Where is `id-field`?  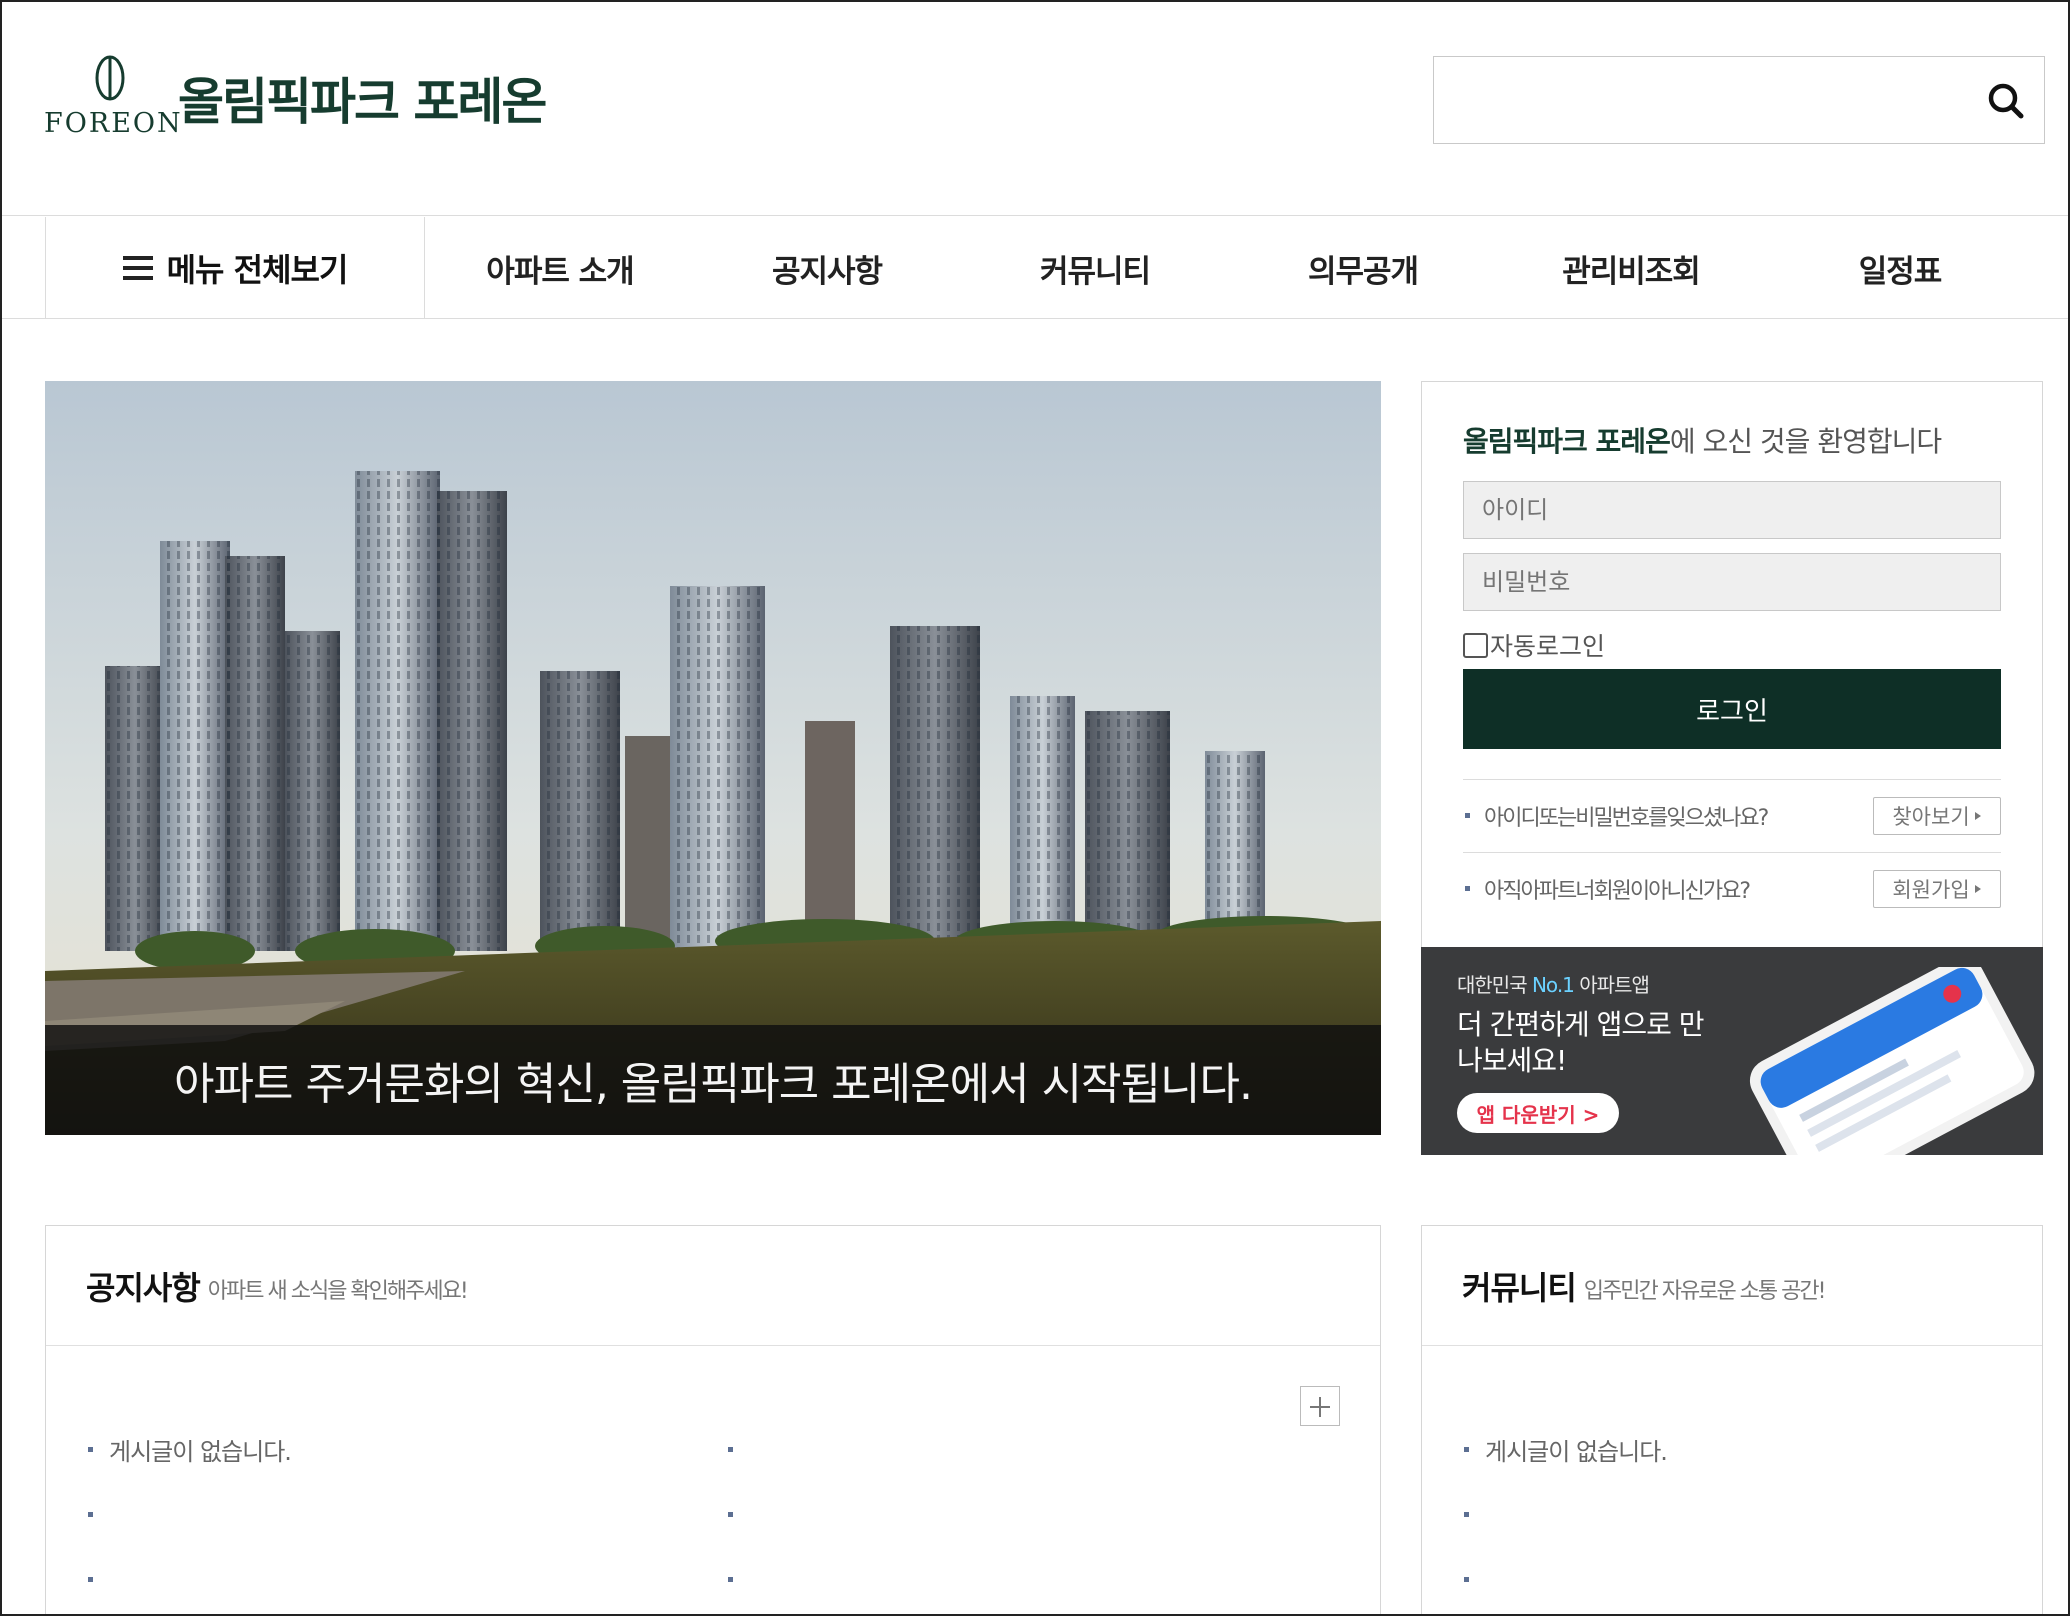
id-field is located at coordinates (1732, 510).